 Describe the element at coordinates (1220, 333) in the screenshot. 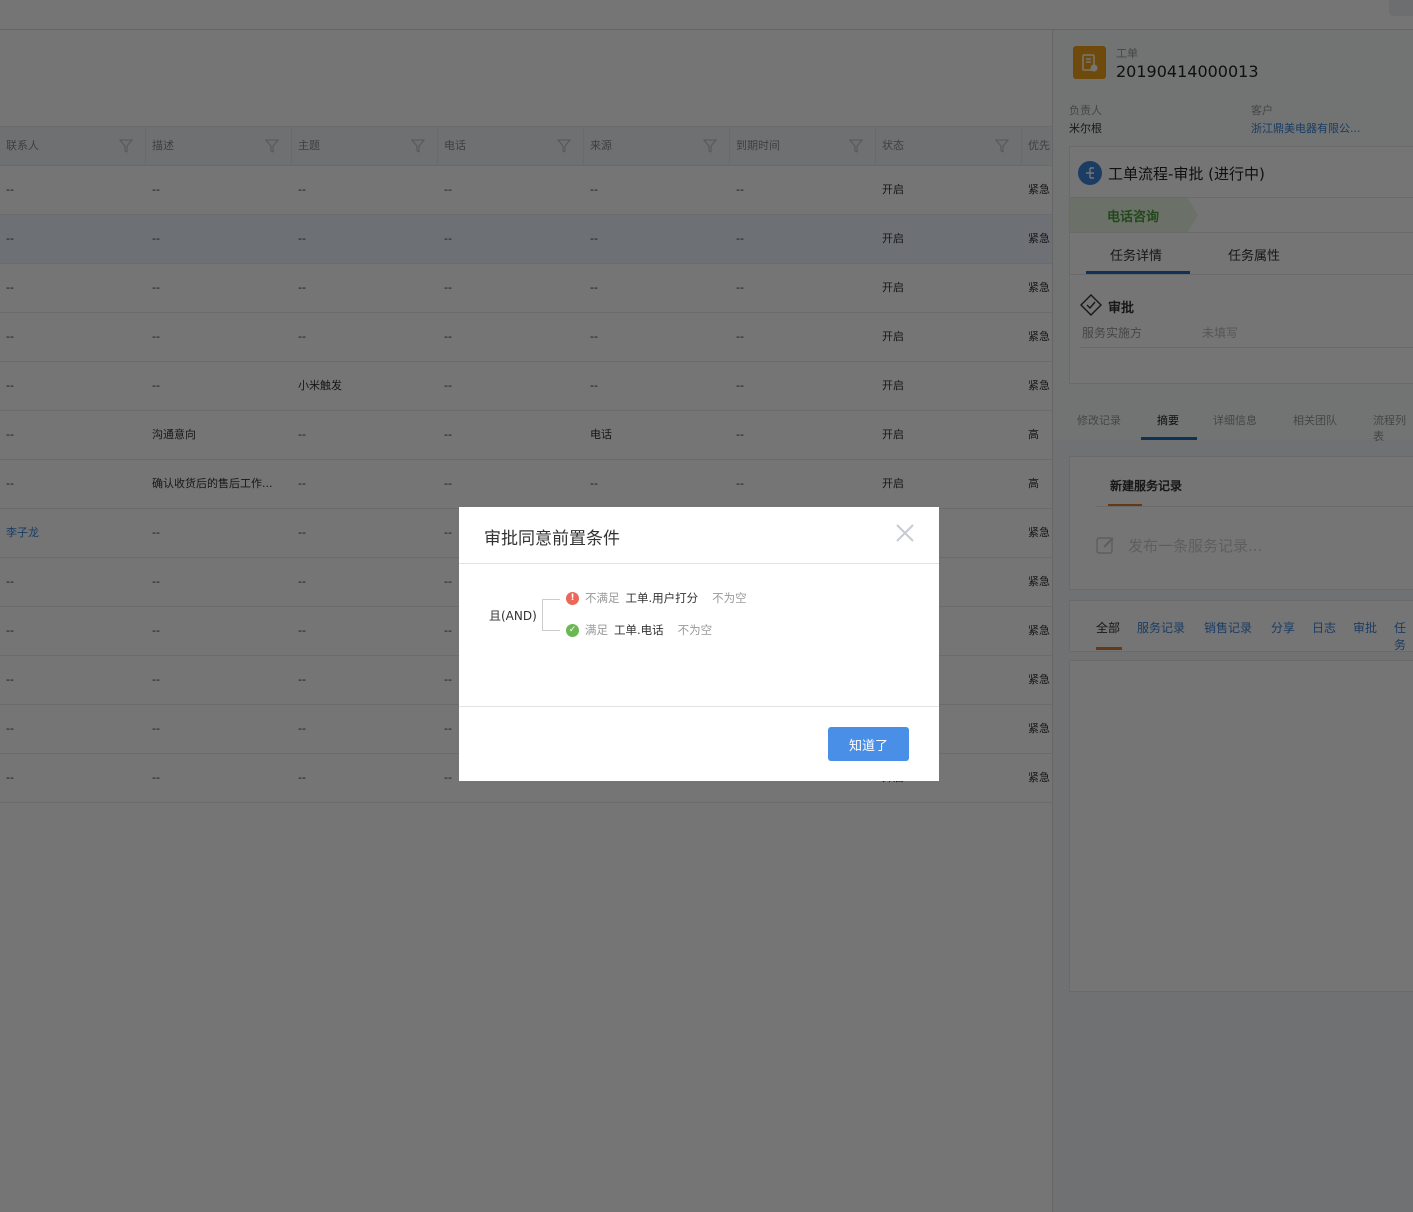

I see `field-value: 未填写` at that location.